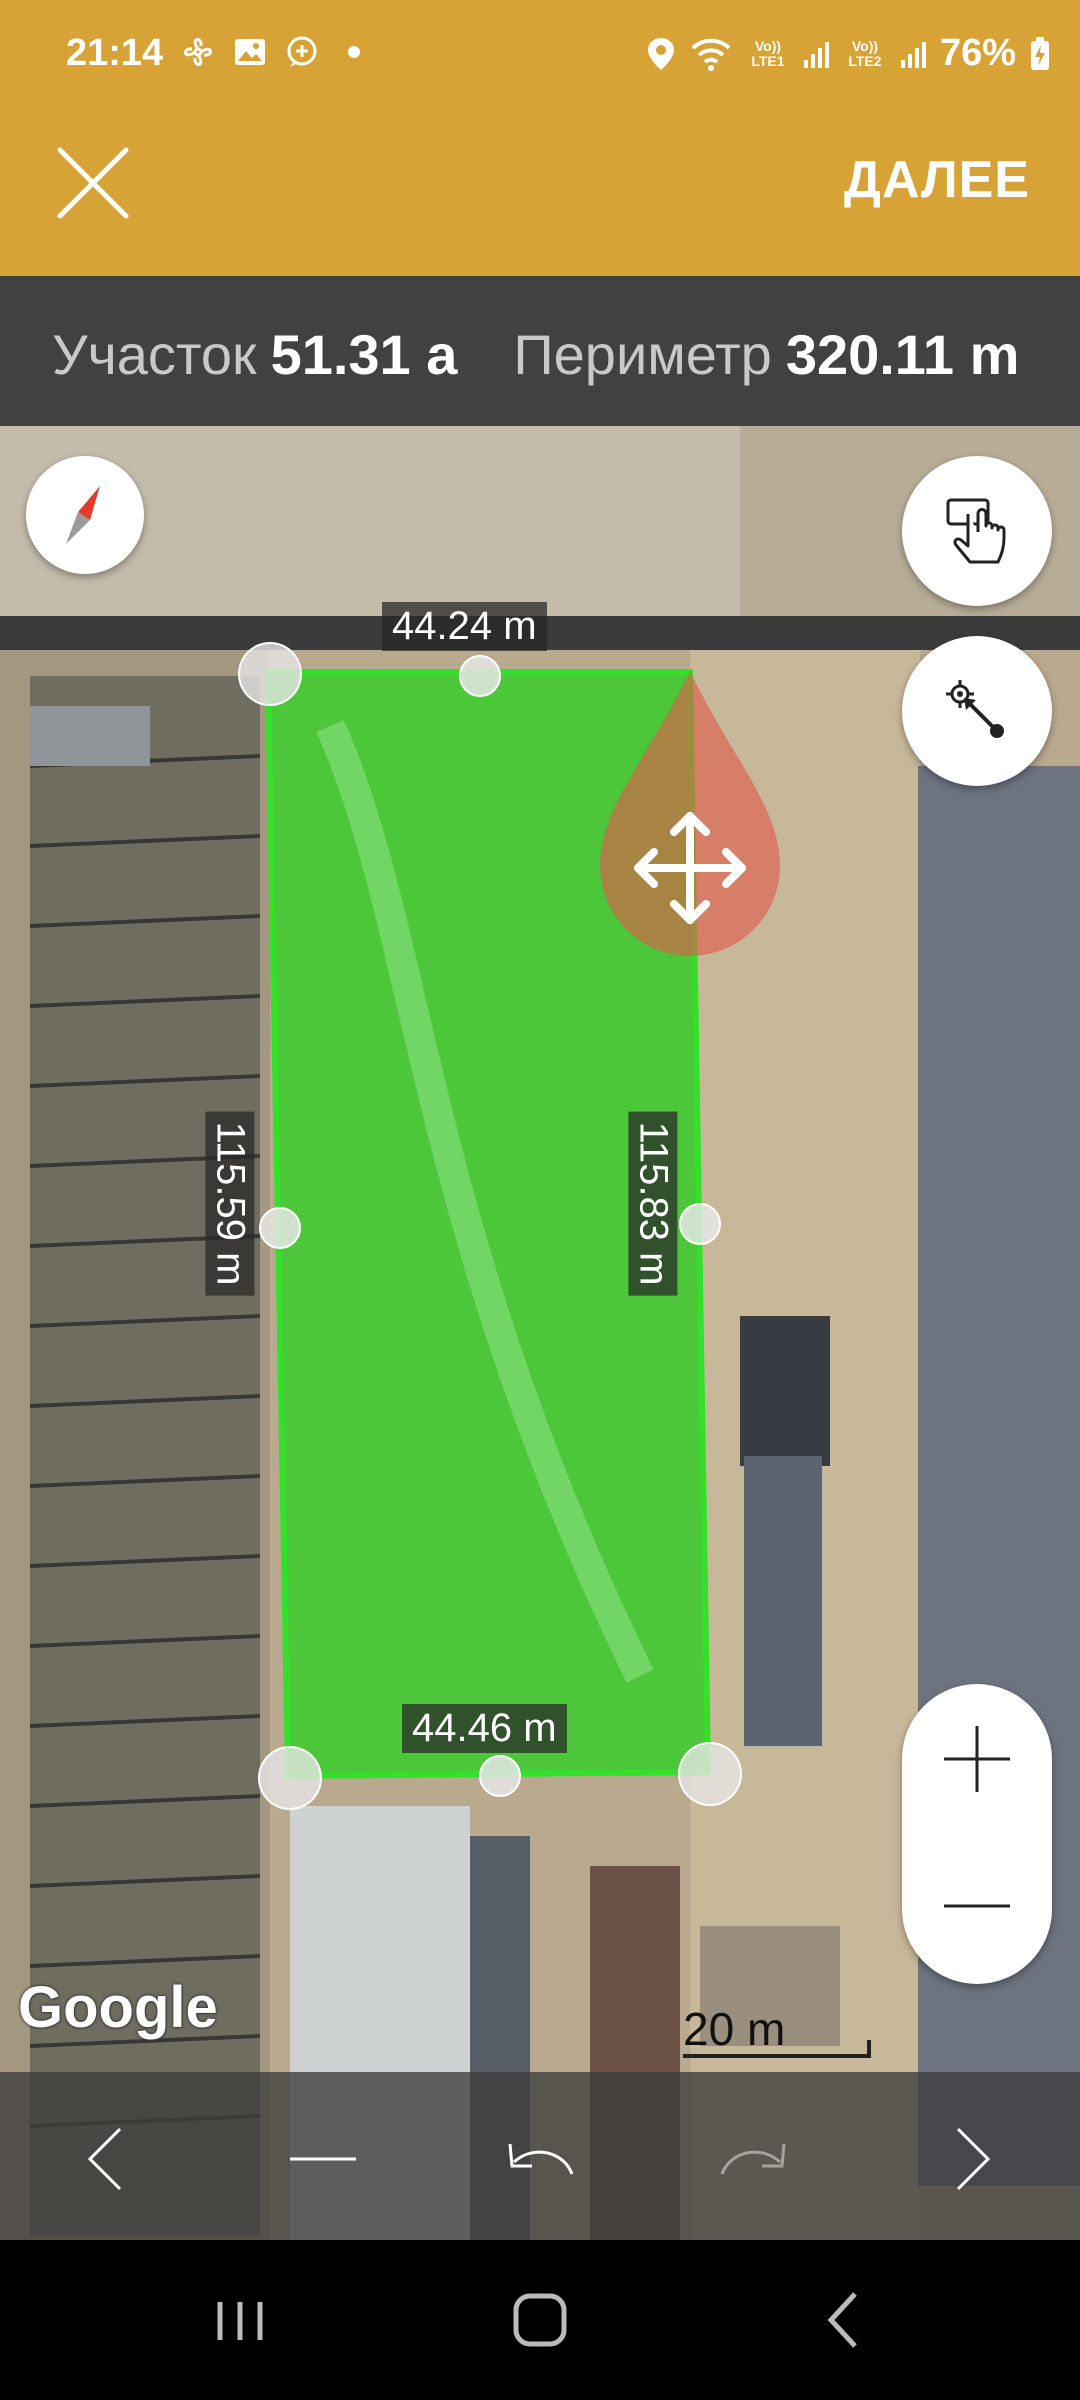 The image size is (1080, 2400). What do you see at coordinates (154, 354) in the screenshot?
I see `area-label: Участок` at bounding box center [154, 354].